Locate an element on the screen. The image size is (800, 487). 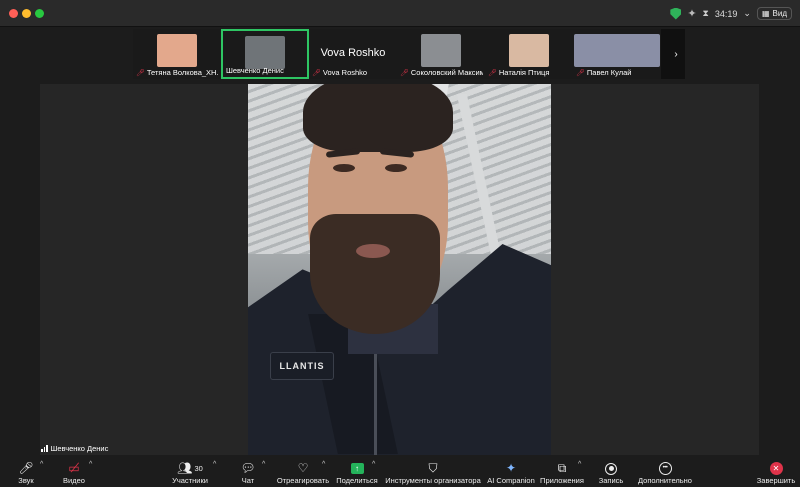
end-meeting-button: ✕ Завершить is located at coordinates (776, 472).